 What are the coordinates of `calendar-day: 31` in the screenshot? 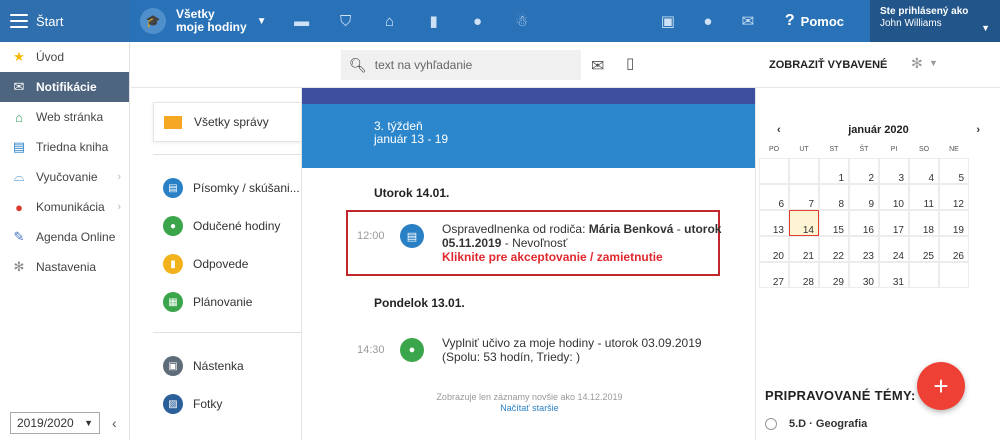 It's located at (894, 275).